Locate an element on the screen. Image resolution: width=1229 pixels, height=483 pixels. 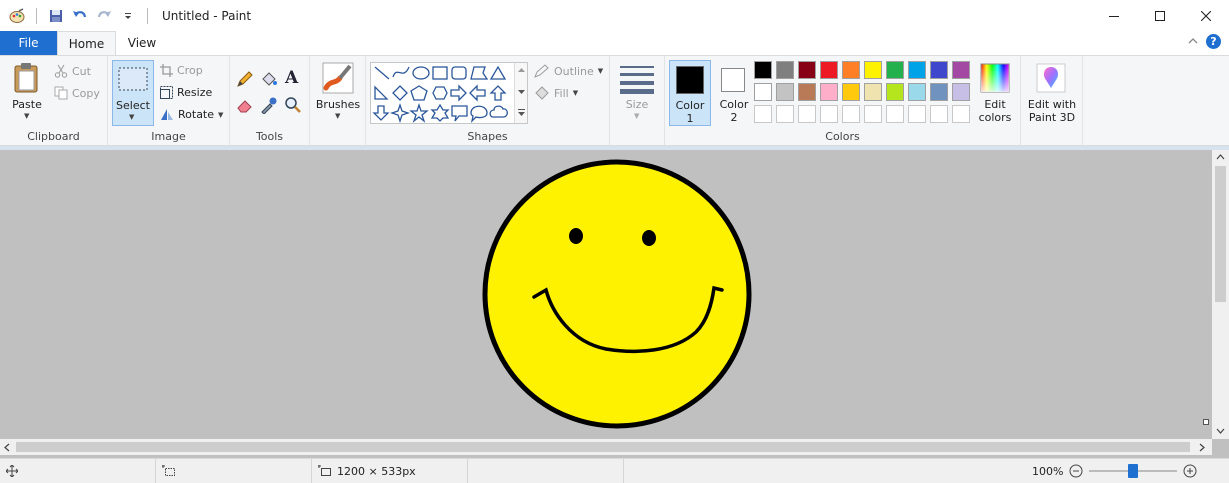
select-button: Select ▼ is located at coordinates (133, 93).